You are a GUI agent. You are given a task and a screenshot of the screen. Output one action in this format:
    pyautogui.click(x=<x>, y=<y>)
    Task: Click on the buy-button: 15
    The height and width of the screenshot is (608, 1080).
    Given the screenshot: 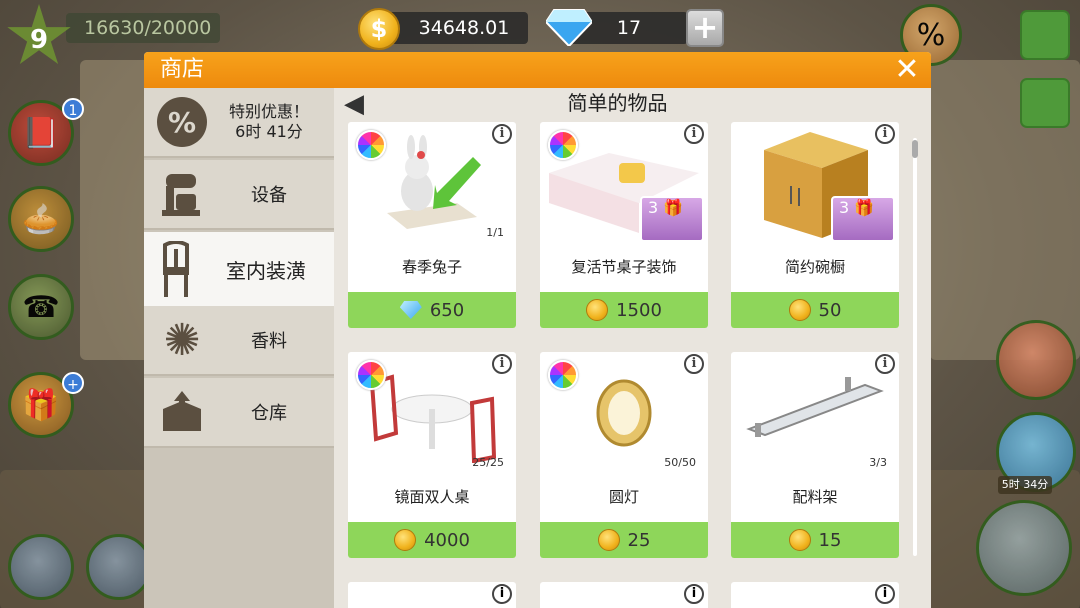 What is the action you would take?
    pyautogui.click(x=815, y=540)
    